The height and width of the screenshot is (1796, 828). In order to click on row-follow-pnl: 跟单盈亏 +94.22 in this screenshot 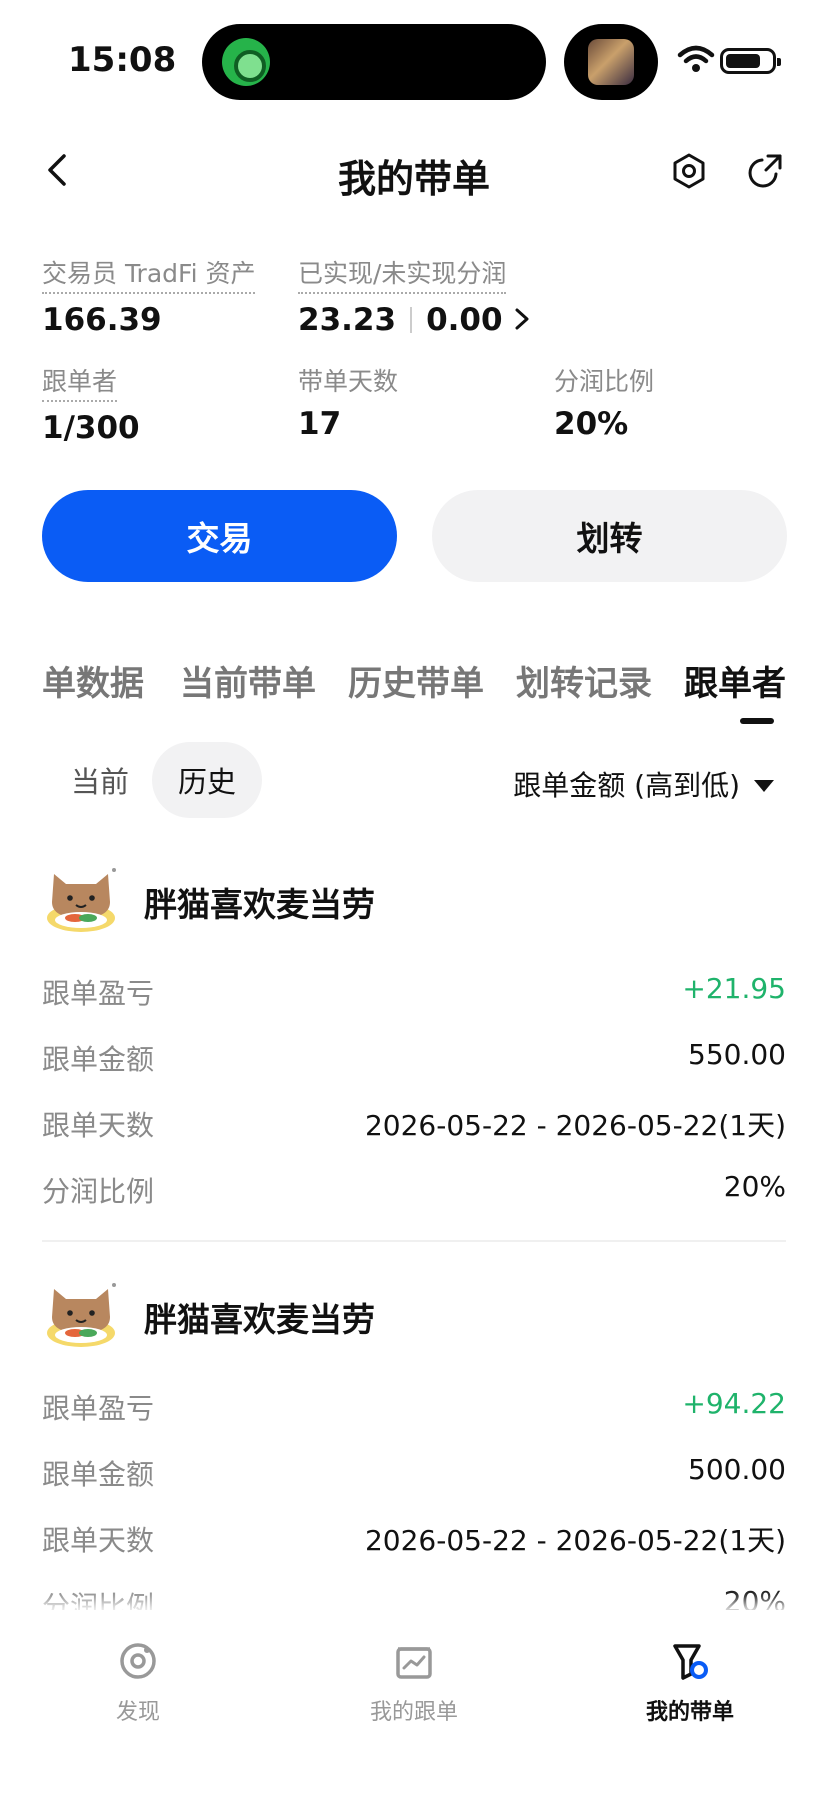, I will do `click(414, 1407)`.